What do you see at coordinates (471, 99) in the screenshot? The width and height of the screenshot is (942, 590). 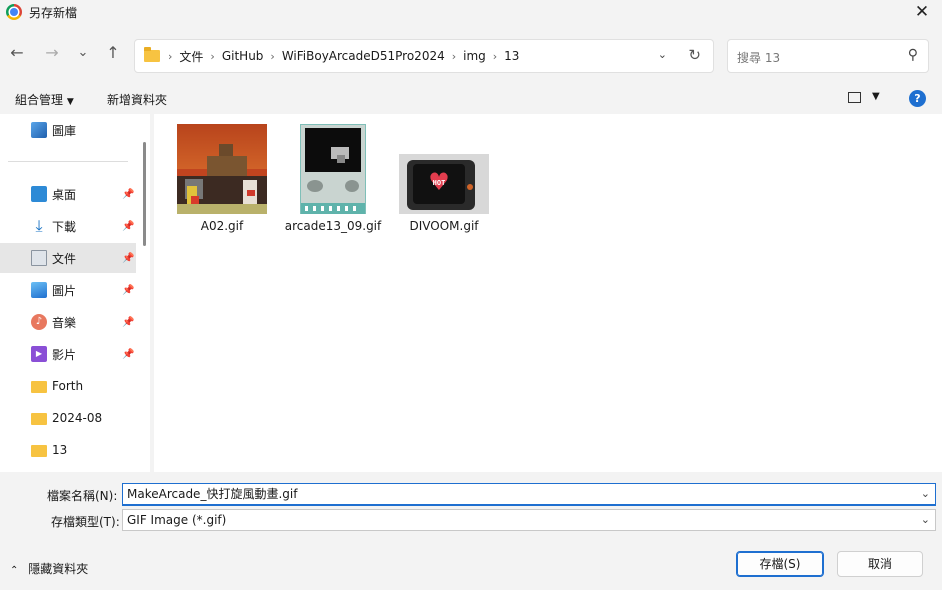 I see `command-bar: 組合管理 ▼ 新增資料夾 ▼ ?` at bounding box center [471, 99].